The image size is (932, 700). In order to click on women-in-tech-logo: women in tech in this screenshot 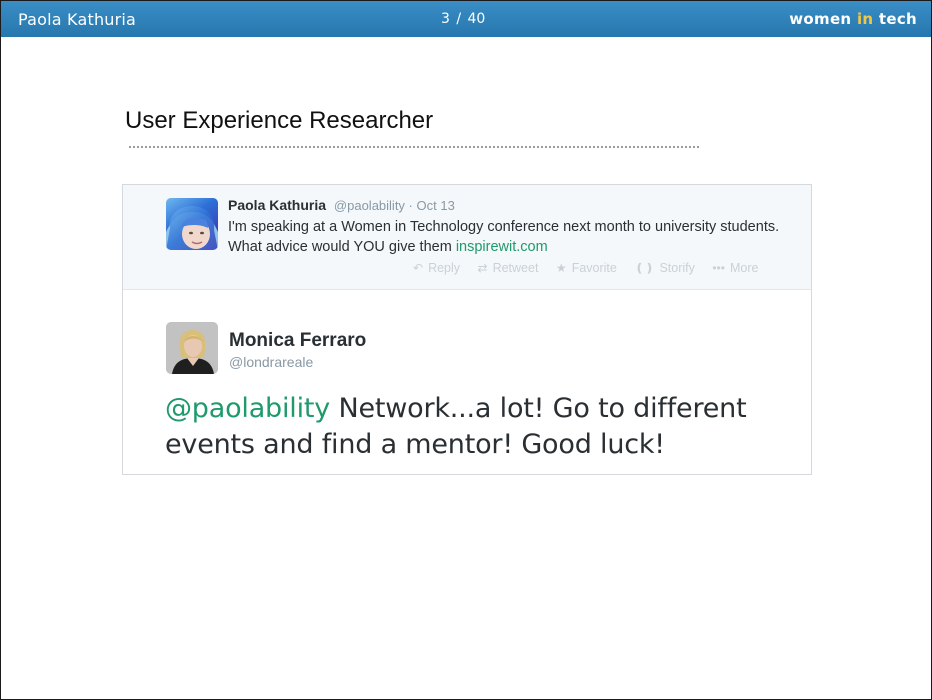, I will do `click(853, 19)`.